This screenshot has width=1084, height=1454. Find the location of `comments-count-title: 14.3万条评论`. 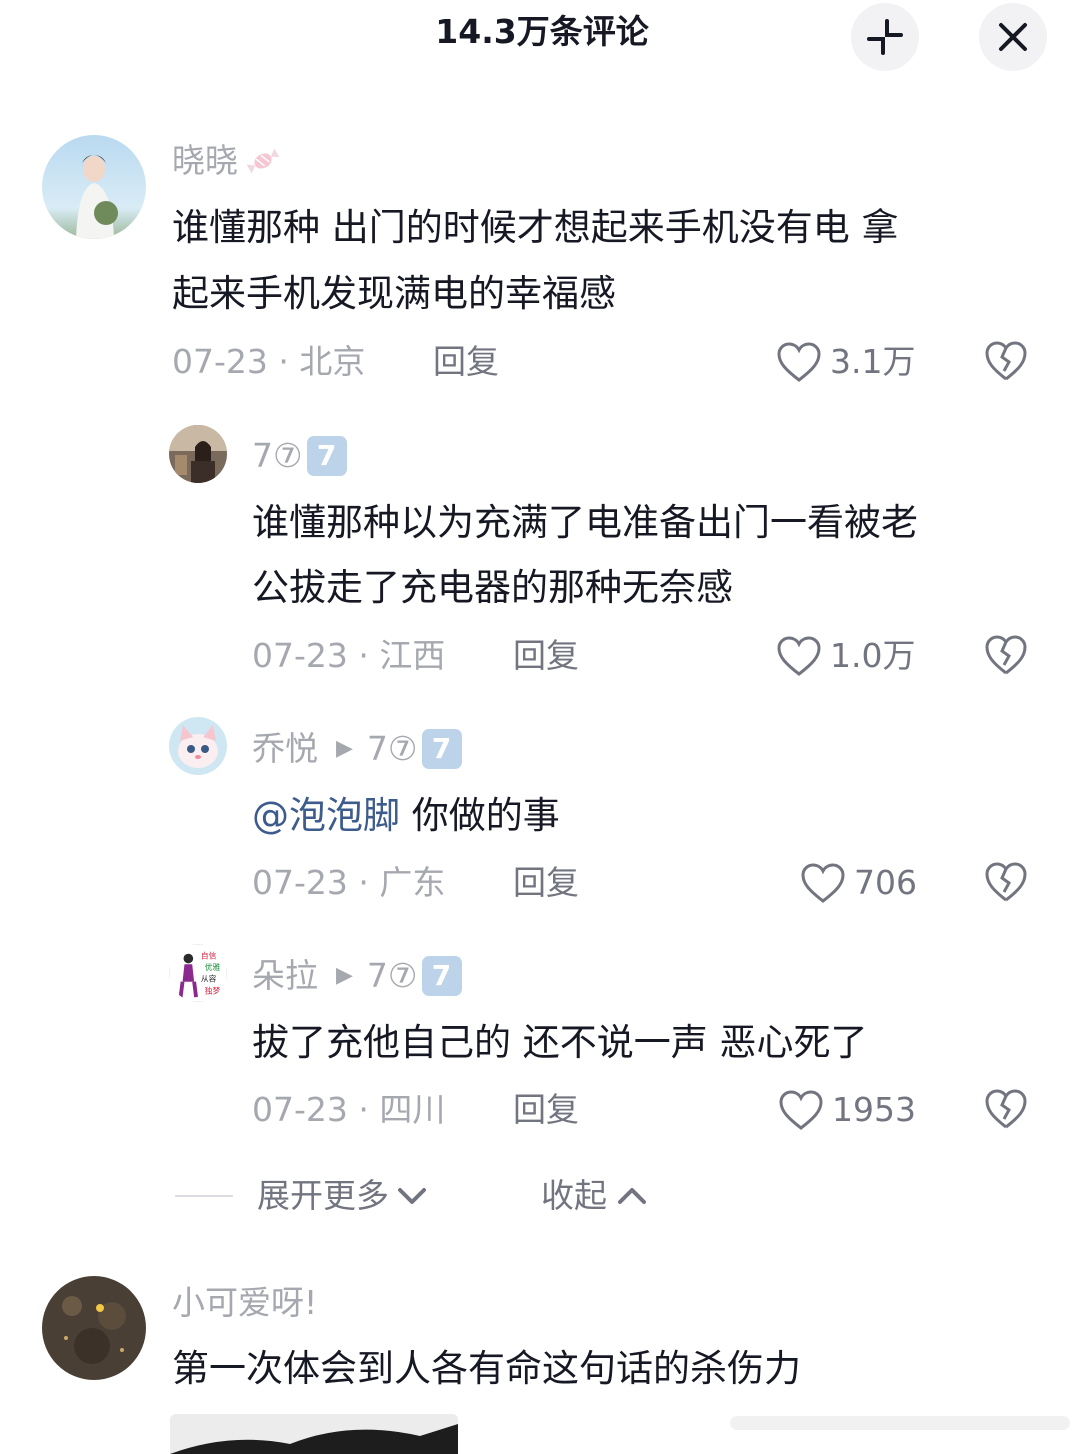

comments-count-title: 14.3万条评论 is located at coordinates (542, 31).